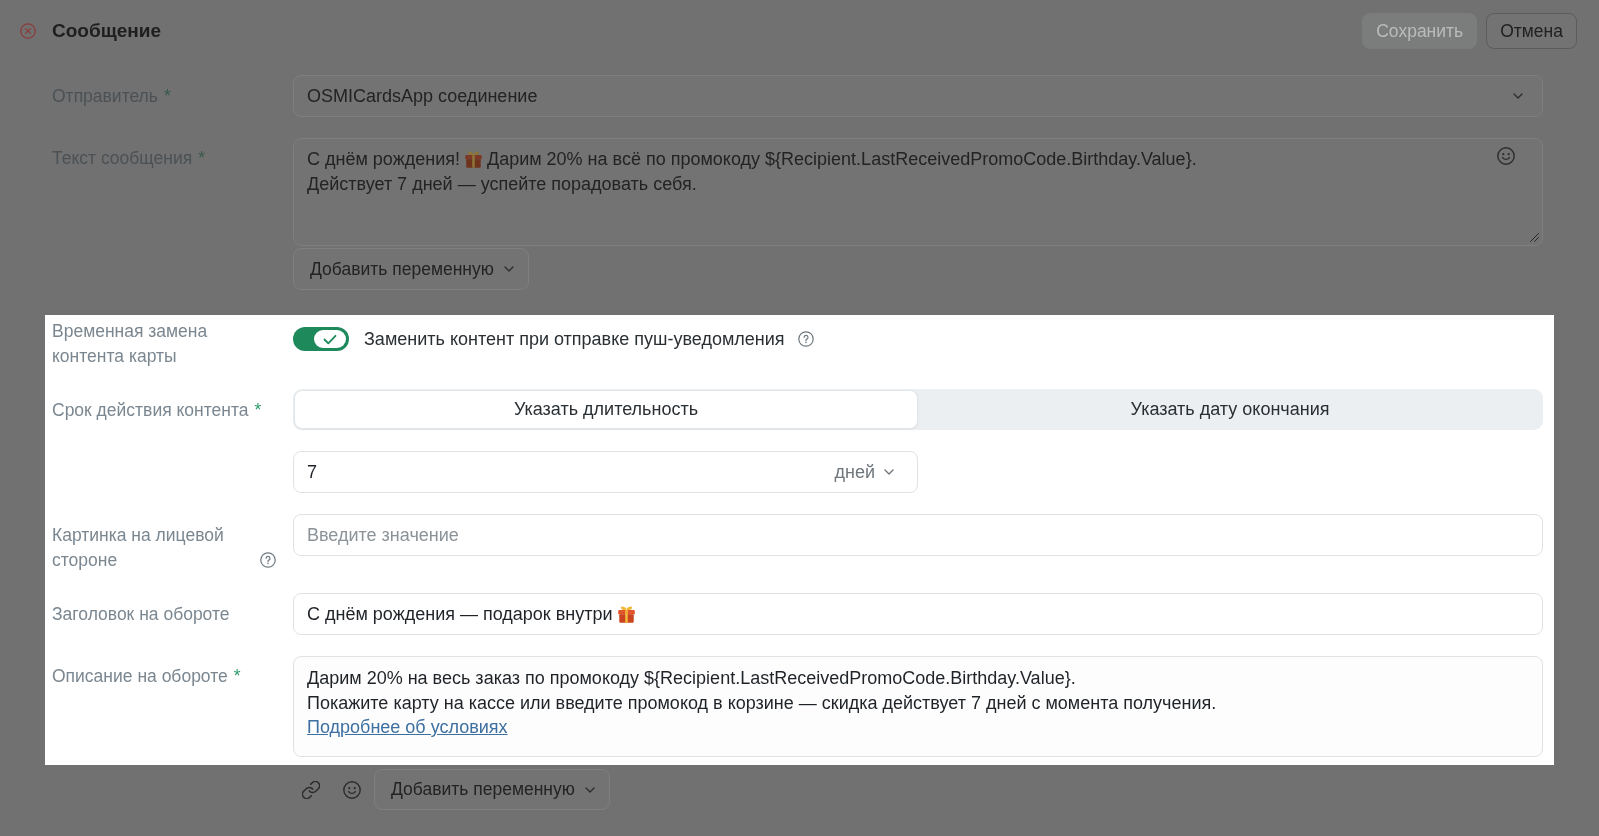 The width and height of the screenshot is (1599, 836). Describe the element at coordinates (502, 183) in the screenshot. I see `text-line: Действует 7 дней — успейте порадовать себя.` at that location.